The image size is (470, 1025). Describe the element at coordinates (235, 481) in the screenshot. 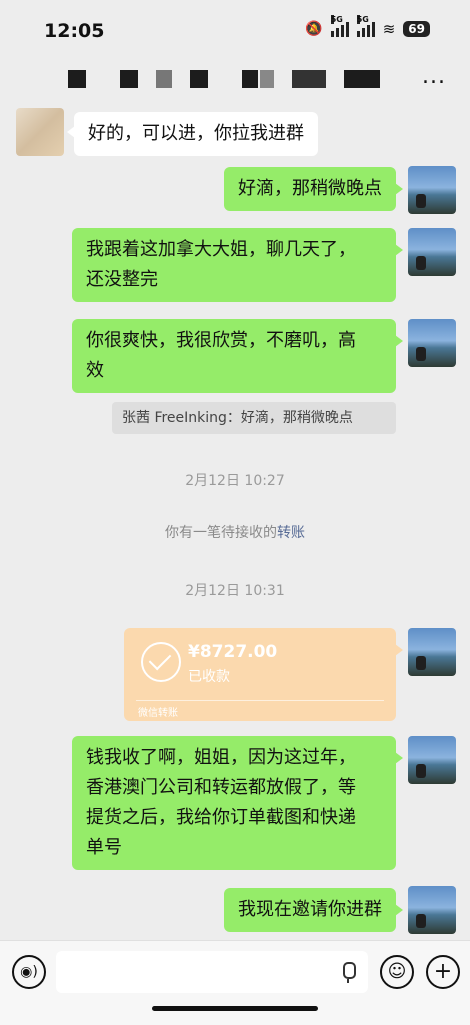

I see `timestamp: 2月12日 10:27` at that location.